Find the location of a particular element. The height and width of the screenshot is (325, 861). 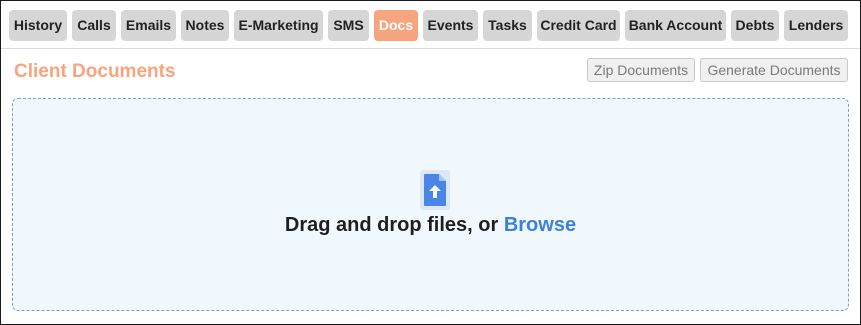

tab-docs: Docs is located at coordinates (396, 25).